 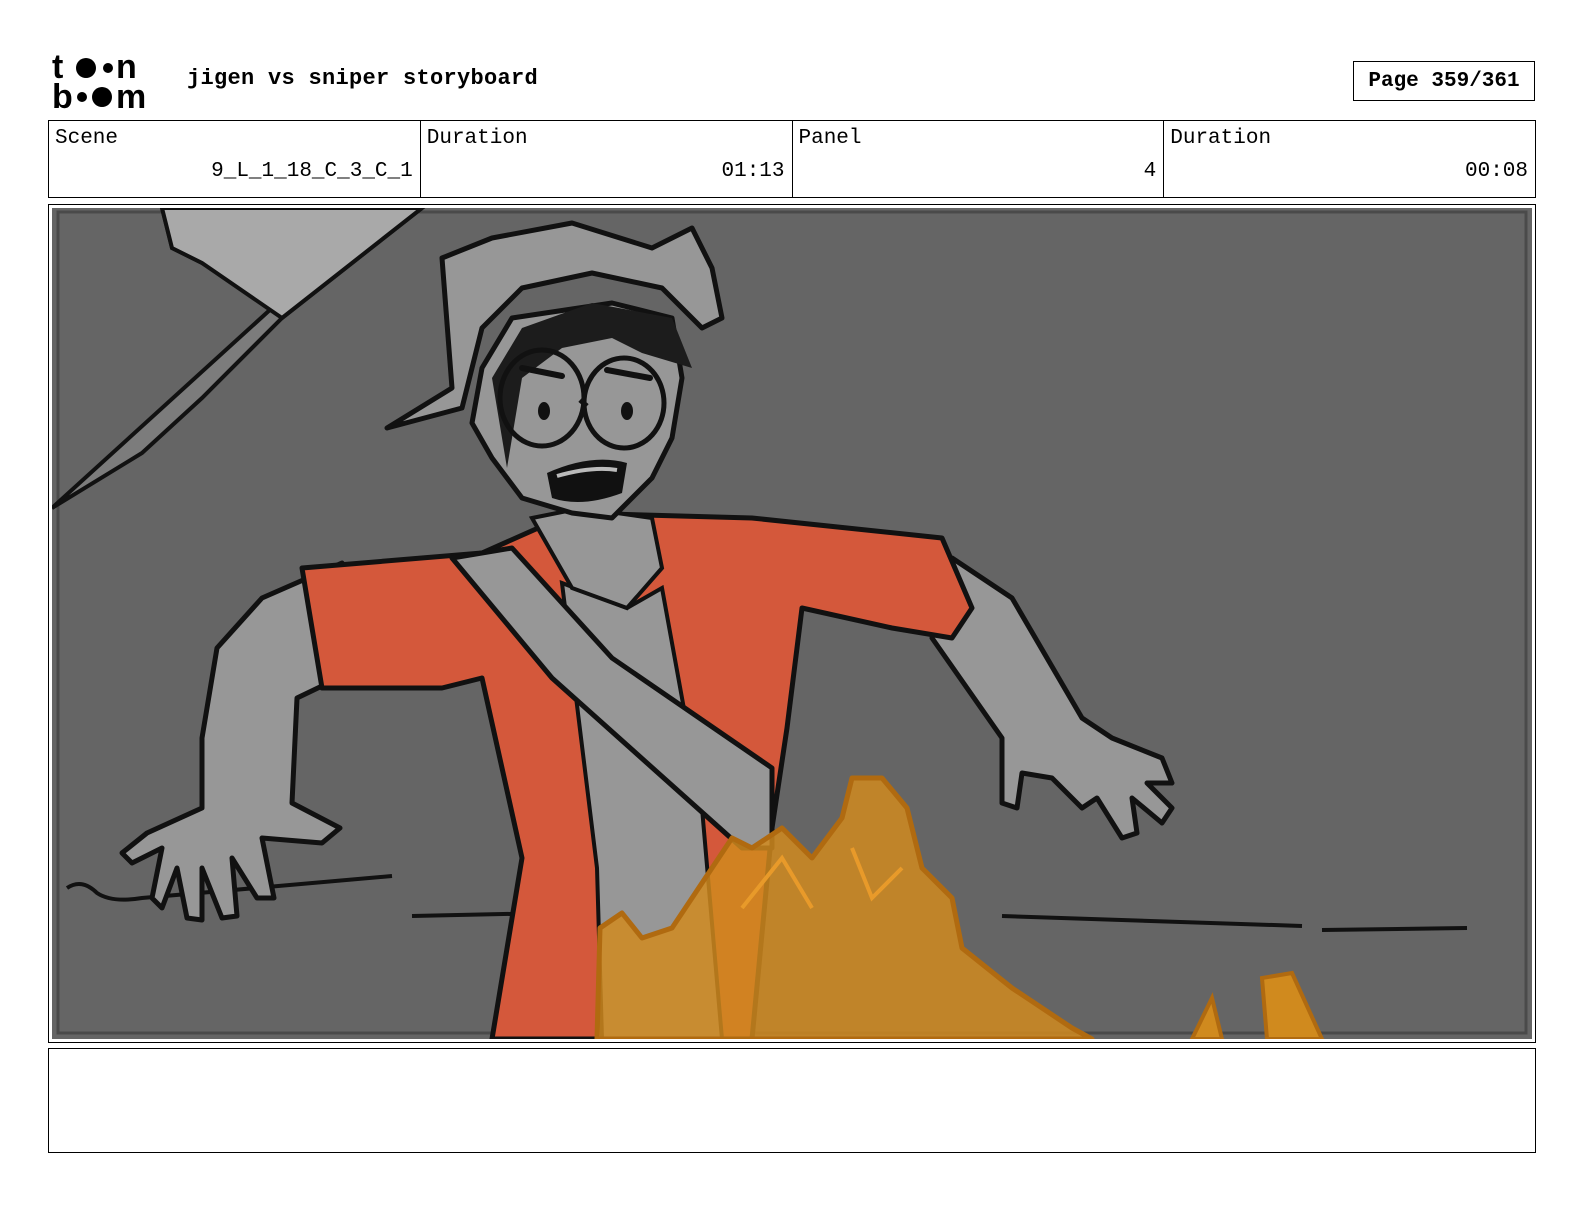 What do you see at coordinates (753, 171) in the screenshot?
I see `scene-duration-value: 01:13` at bounding box center [753, 171].